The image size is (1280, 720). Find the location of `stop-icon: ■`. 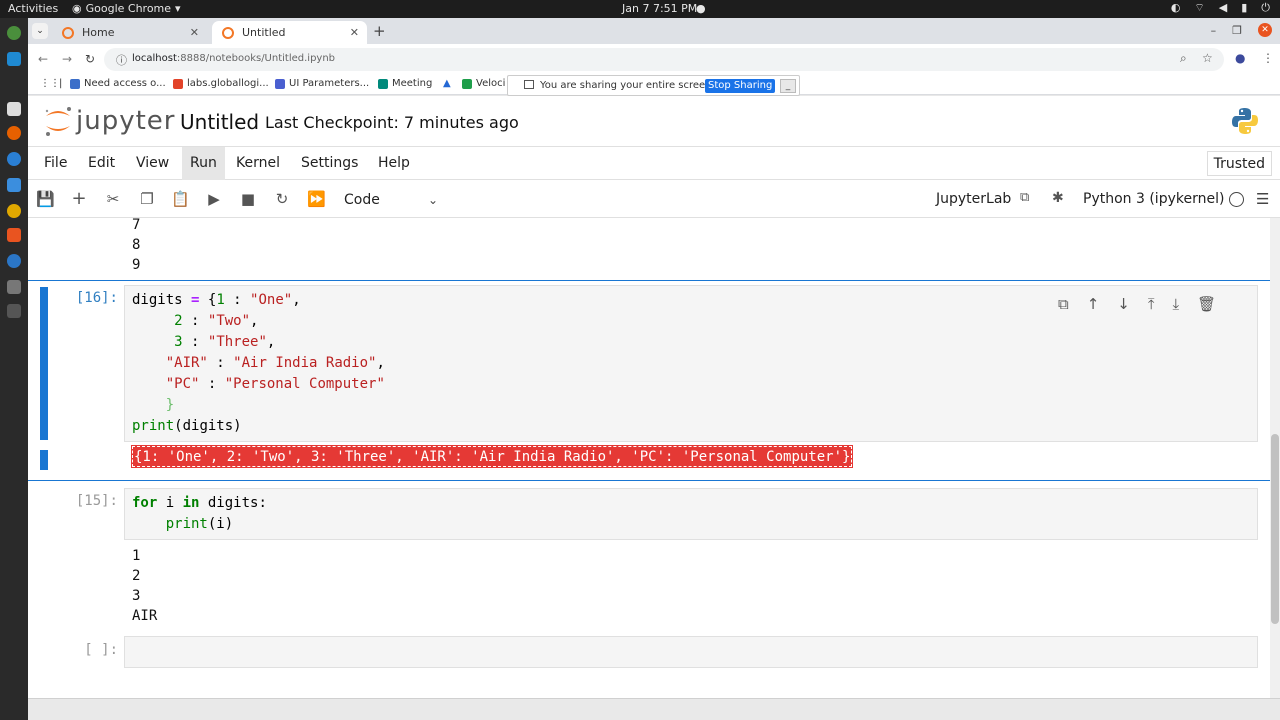

stop-icon: ■ is located at coordinates (248, 199).